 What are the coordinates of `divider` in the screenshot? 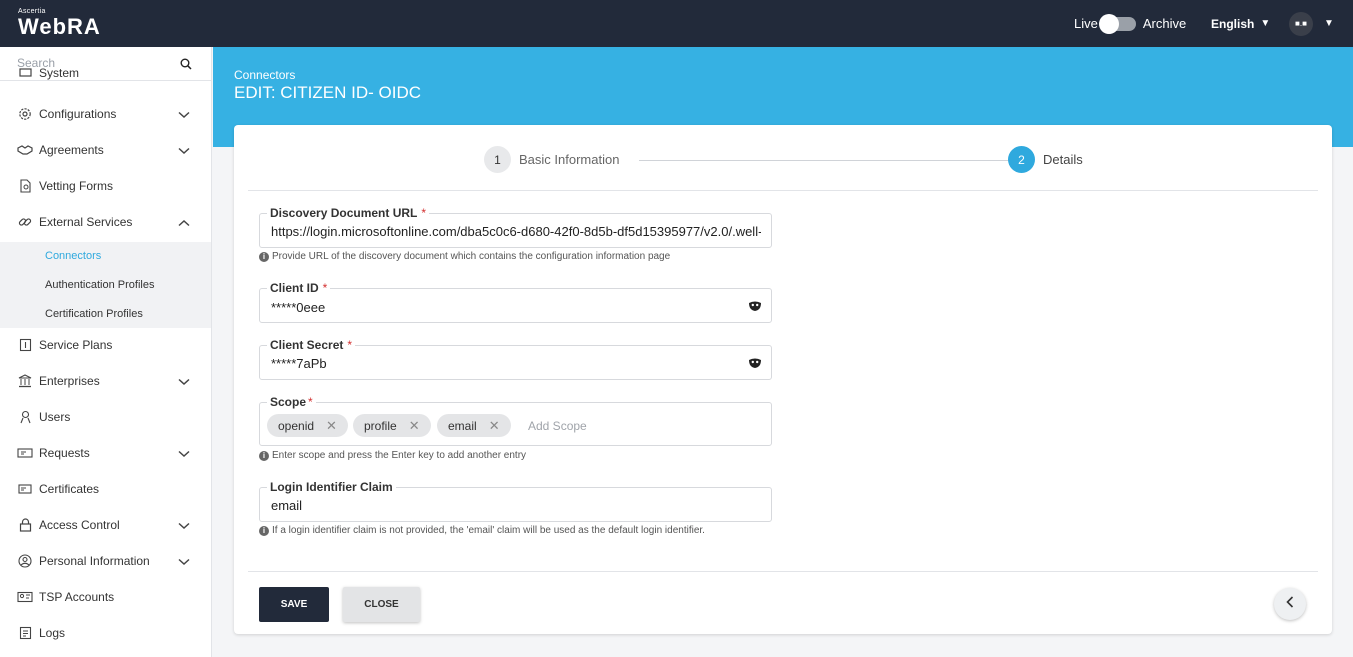 It's located at (783, 571).